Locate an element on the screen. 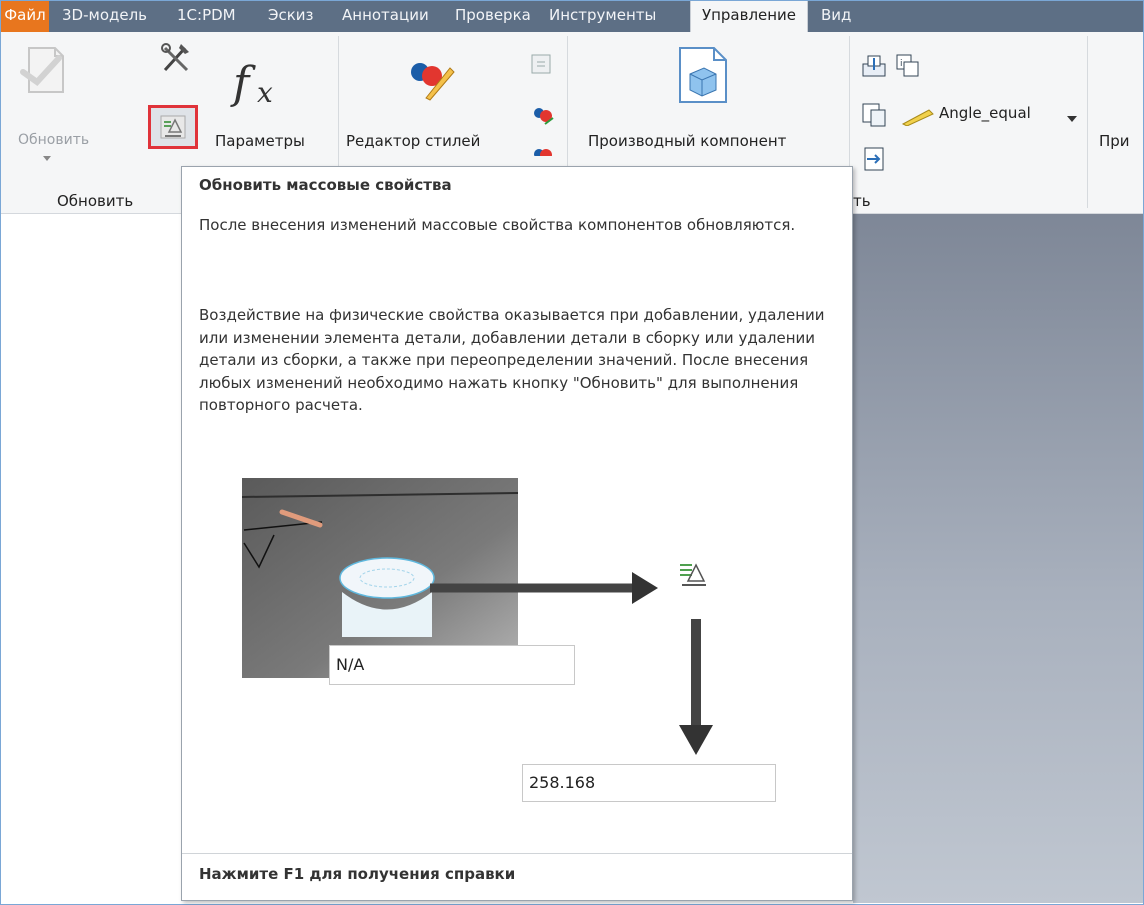 This screenshot has height=905, width=1144. mass-field-after: 258.168 is located at coordinates (649, 783).